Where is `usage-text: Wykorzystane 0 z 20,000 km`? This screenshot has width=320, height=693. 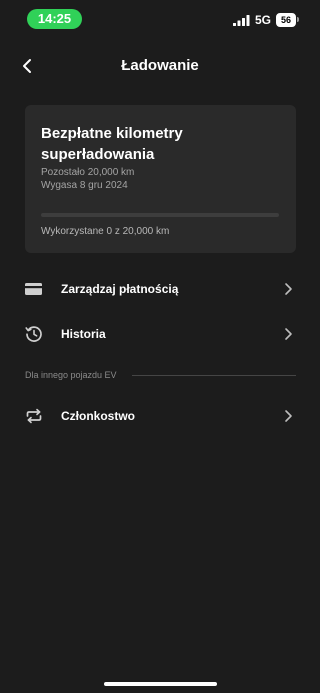
usage-text: Wykorzystane 0 z 20,000 km is located at coordinates (105, 231).